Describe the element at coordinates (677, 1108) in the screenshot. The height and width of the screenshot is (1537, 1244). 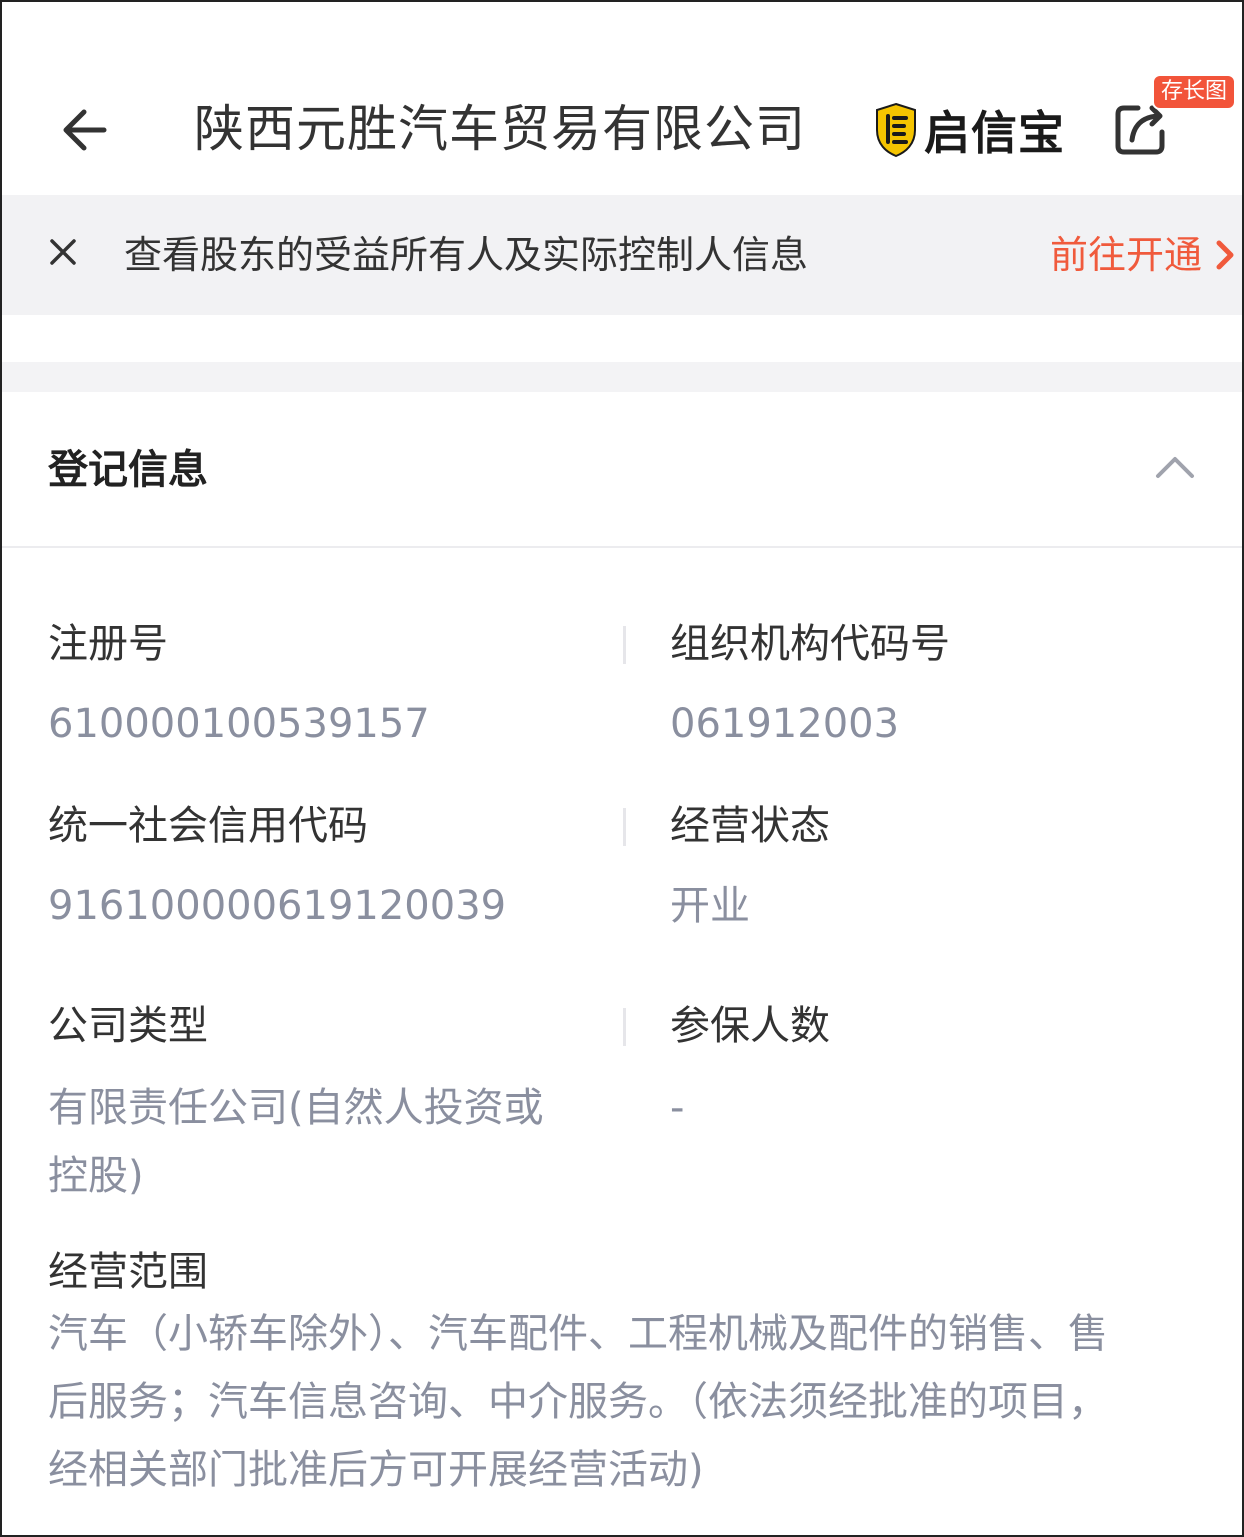
I see `insured-count-value: -` at that location.